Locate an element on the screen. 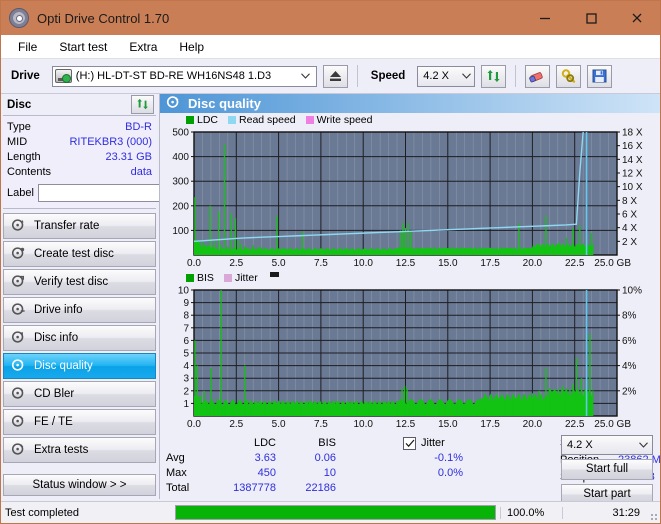  jitter-value-2: 0.0% is located at coordinates (450, 472).